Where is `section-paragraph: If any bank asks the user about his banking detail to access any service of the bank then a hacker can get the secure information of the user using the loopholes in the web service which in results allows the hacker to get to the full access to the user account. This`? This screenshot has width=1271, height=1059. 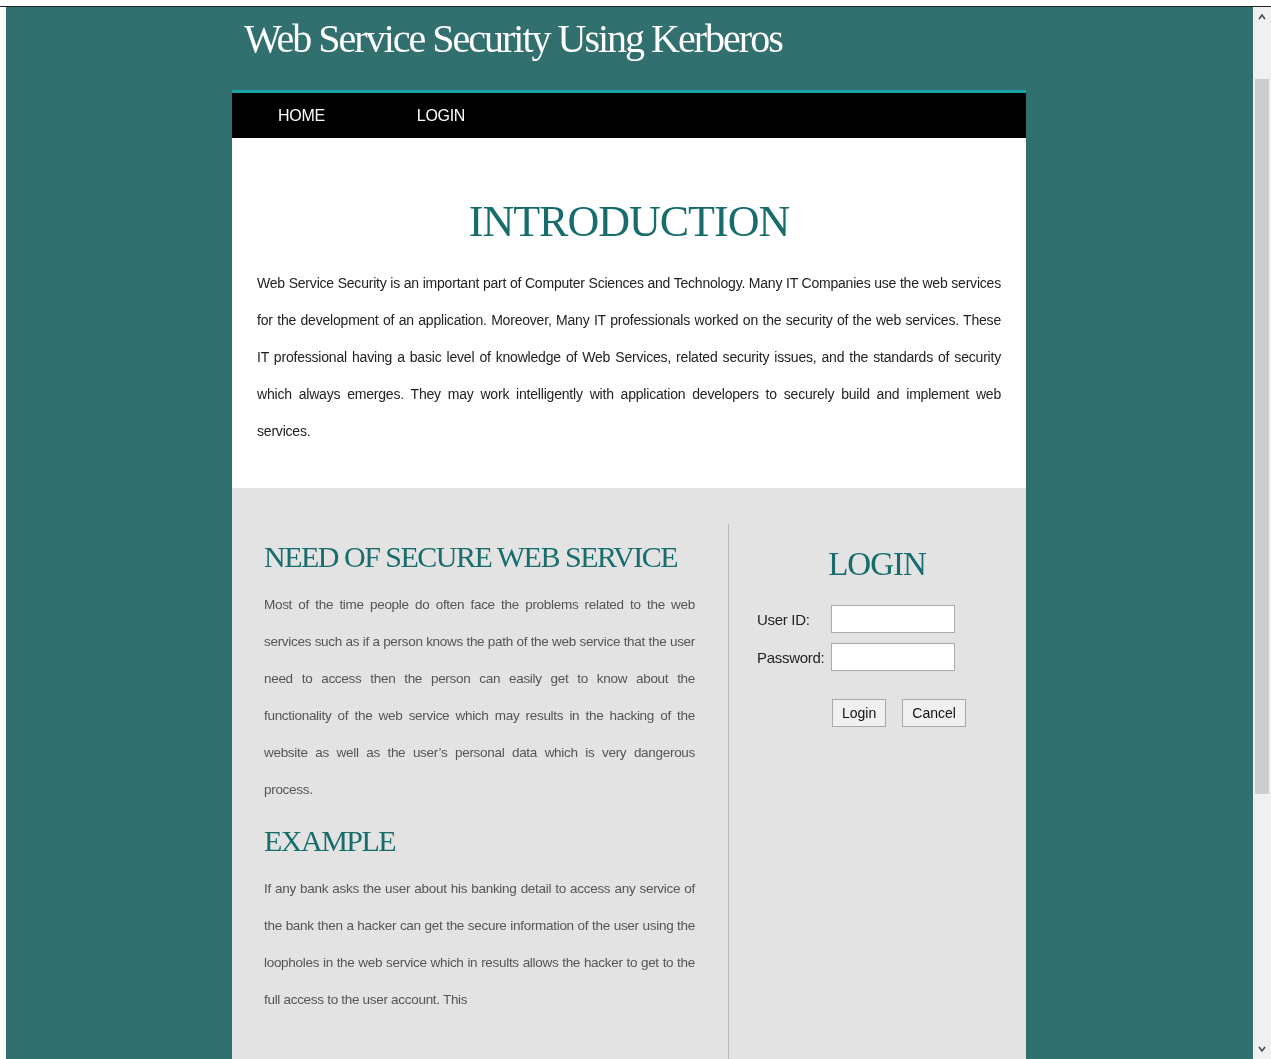 section-paragraph: If any bank asks the user about his banking detail to access any service of the bank then a hacker can get the secure information of the user using the loopholes in the web service which in results allows the hacker to get to the full access to the user account. This is located at coordinates (479, 944).